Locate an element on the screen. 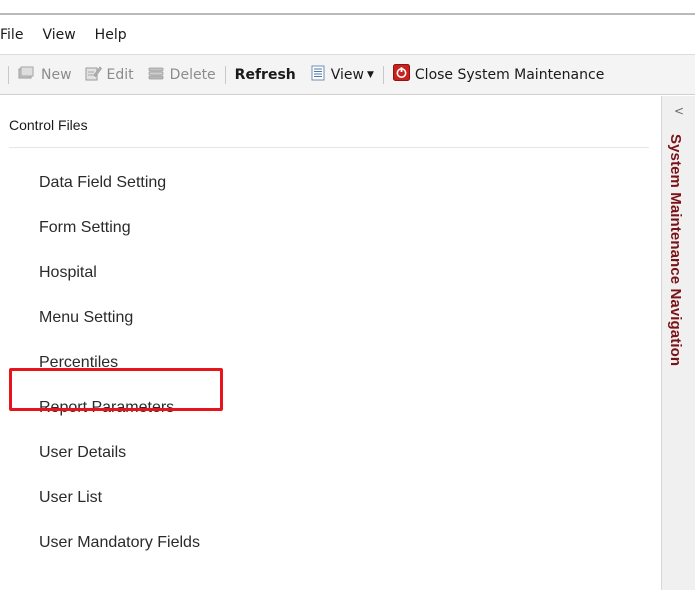 This screenshot has height=590, width=695. group-header-control-files: Control Files is located at coordinates (48, 125).